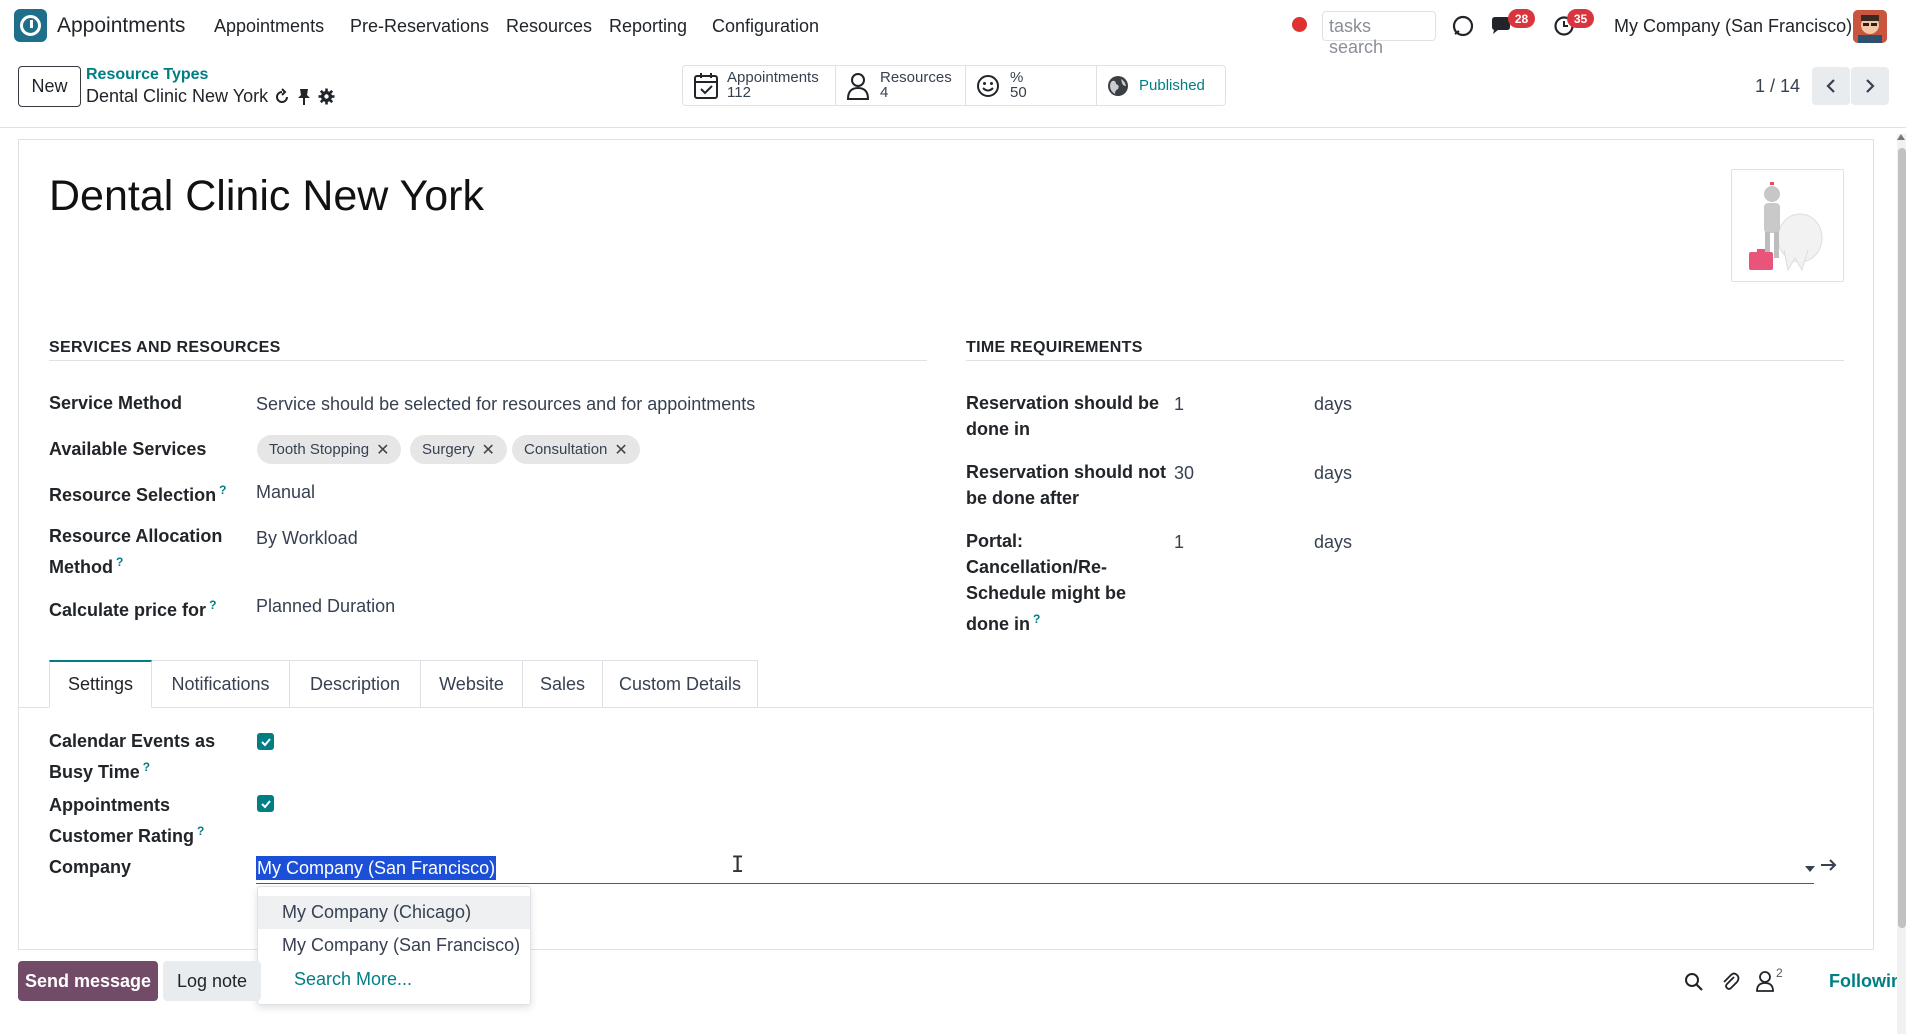 Image resolution: width=1906 pixels, height=1034 pixels. I want to click on customer-rating-label-line1: Appointments, so click(109, 805).